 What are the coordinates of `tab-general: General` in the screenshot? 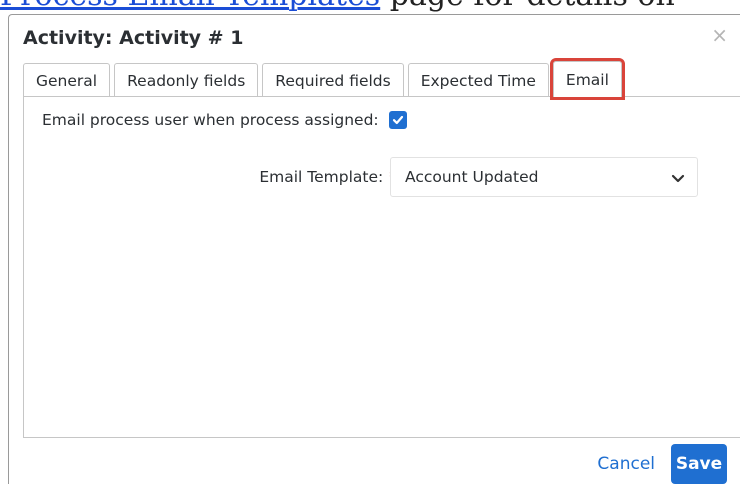 It's located at (67, 80).